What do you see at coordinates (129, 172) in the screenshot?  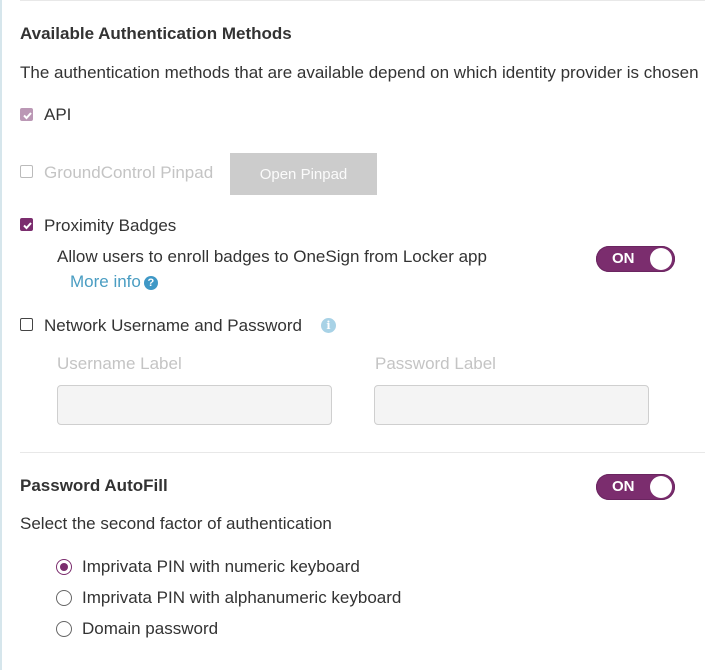 I see `groundcontrol-label: GroundControl Pinpad` at bounding box center [129, 172].